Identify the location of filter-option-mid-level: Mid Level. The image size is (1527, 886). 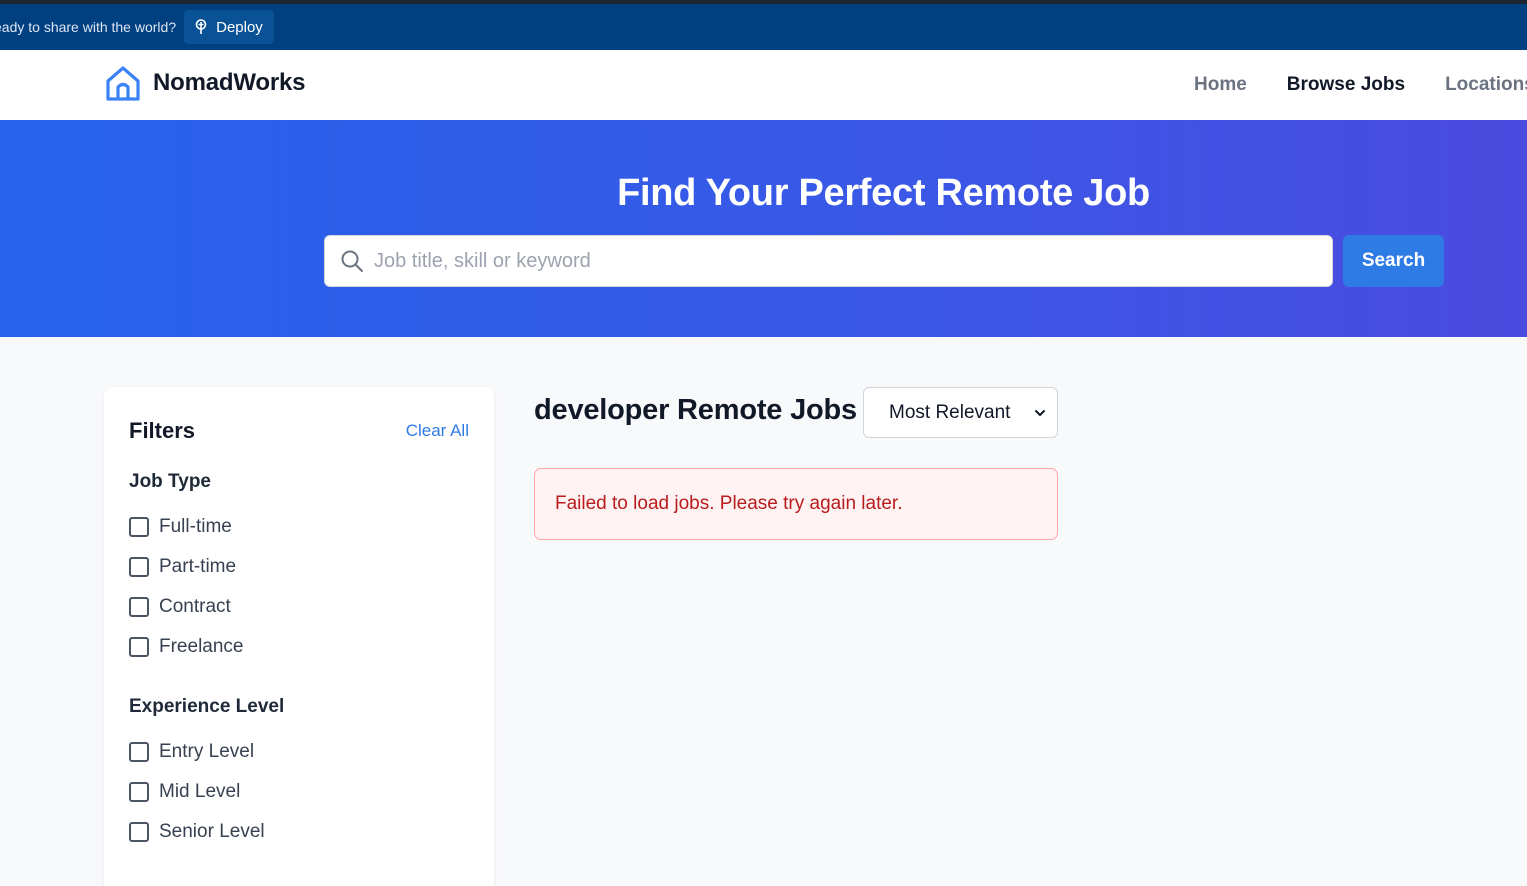
(184, 792).